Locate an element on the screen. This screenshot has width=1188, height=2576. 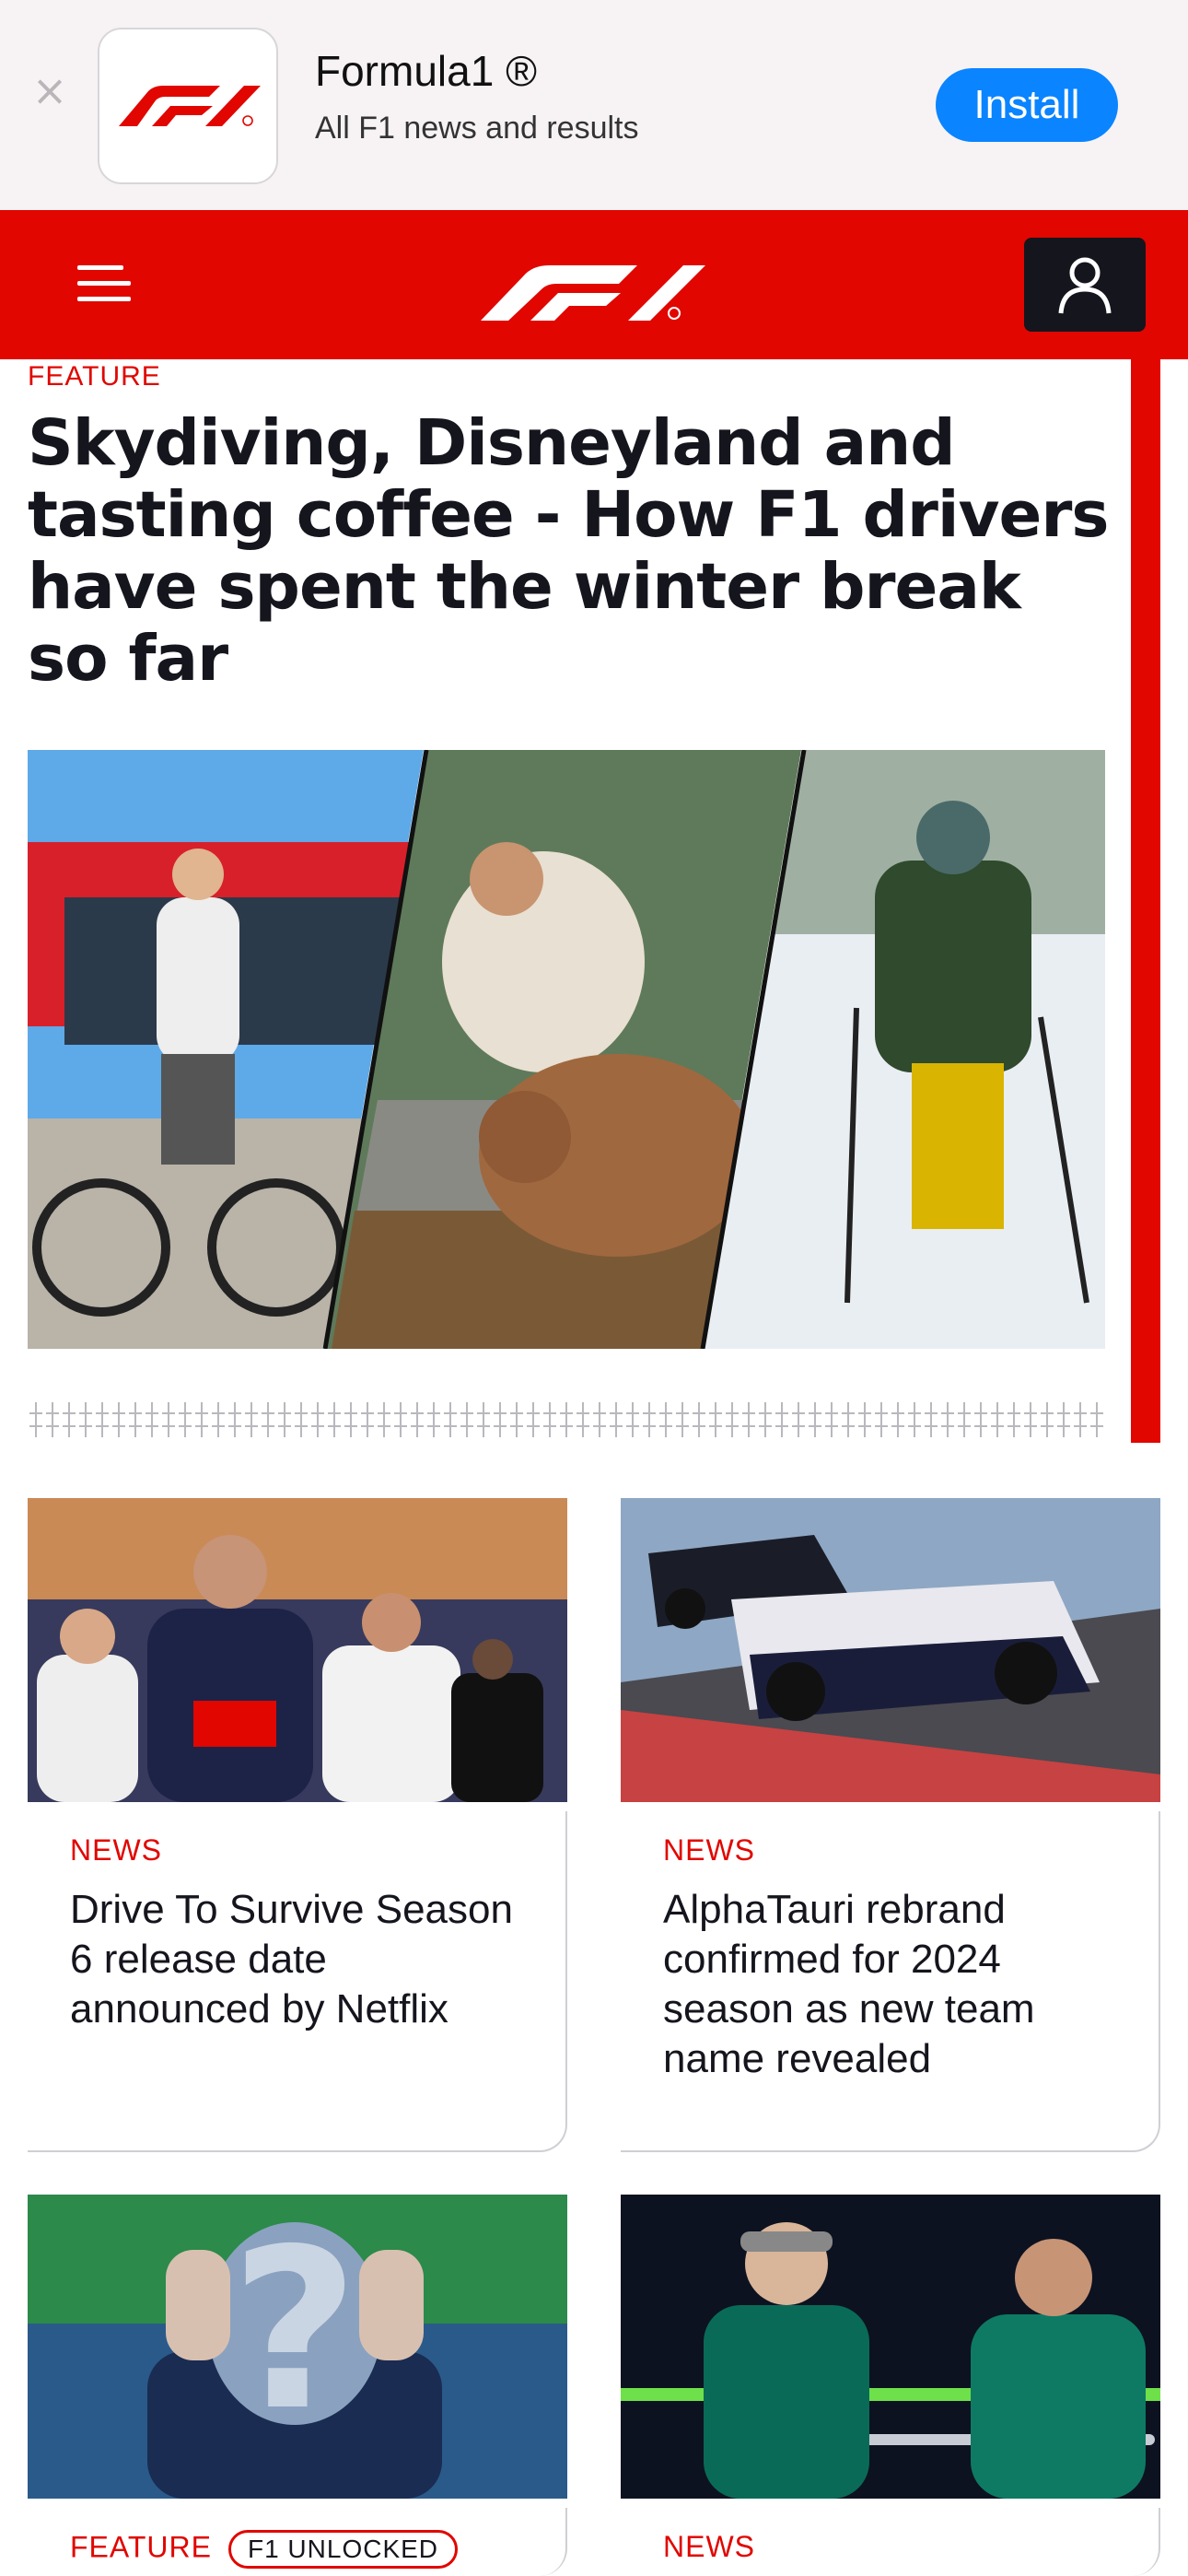
card-body: FEATURE F1 UNLOCKED is located at coordinates (297, 2542).